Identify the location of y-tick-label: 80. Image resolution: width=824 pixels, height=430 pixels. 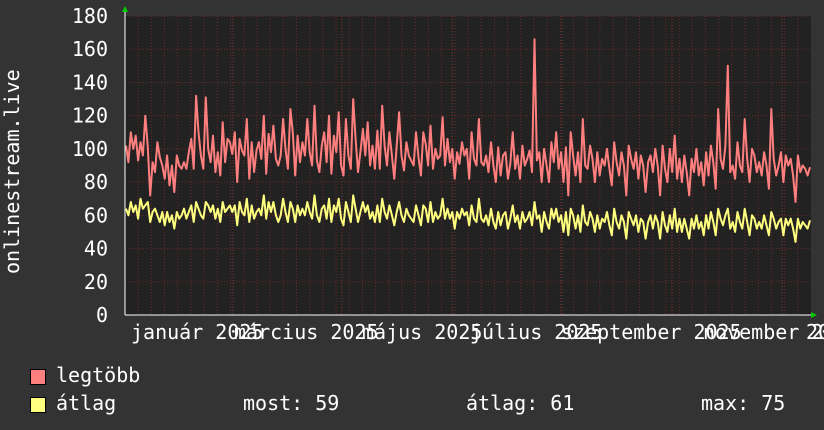
(96, 182).